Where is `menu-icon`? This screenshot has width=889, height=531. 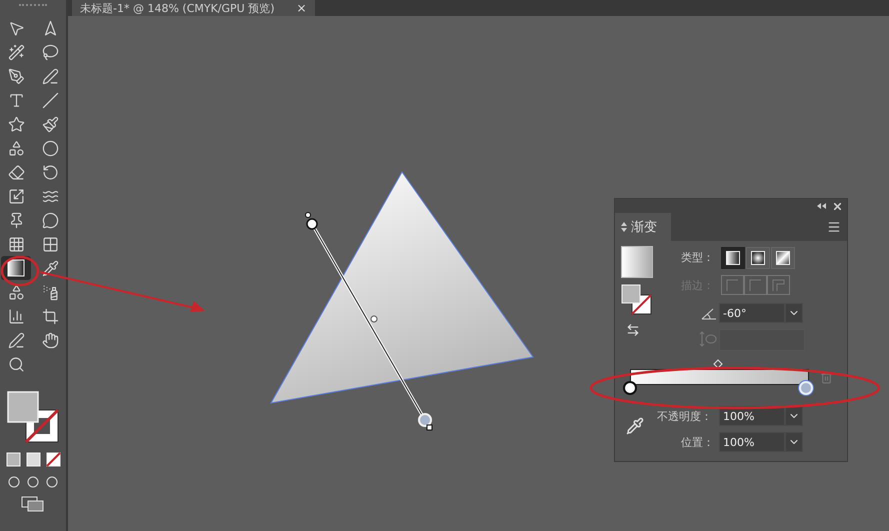 menu-icon is located at coordinates (834, 227).